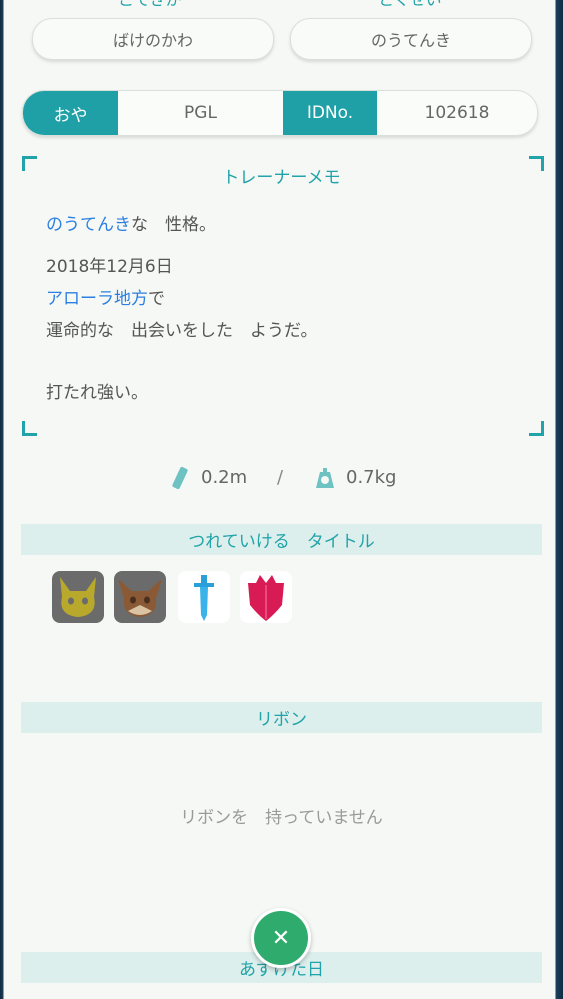 The width and height of the screenshot is (563, 999). Describe the element at coordinates (266, 597) in the screenshot. I see `shield-badge-icon` at that location.